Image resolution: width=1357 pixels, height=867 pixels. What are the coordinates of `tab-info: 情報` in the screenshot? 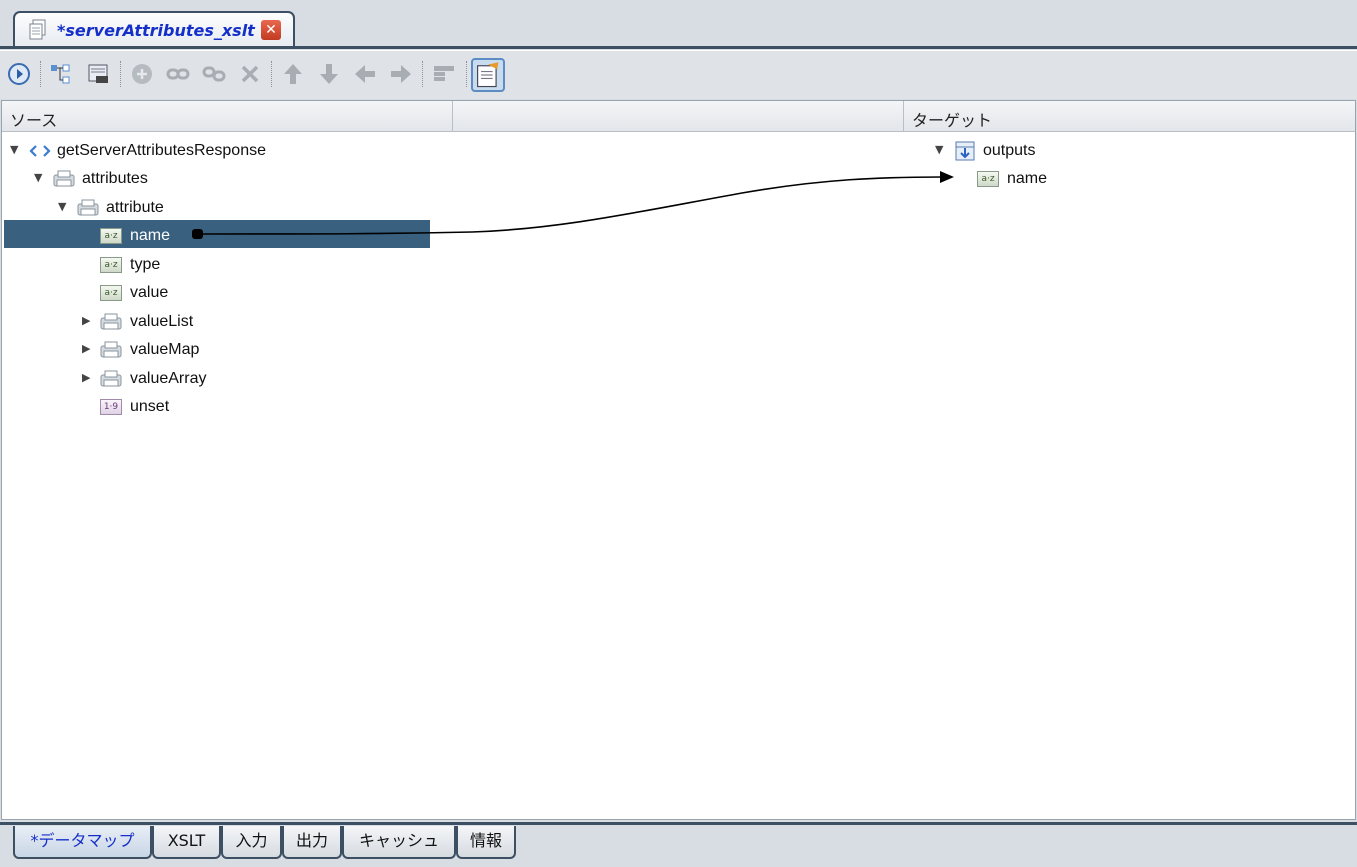 It's located at (486, 842).